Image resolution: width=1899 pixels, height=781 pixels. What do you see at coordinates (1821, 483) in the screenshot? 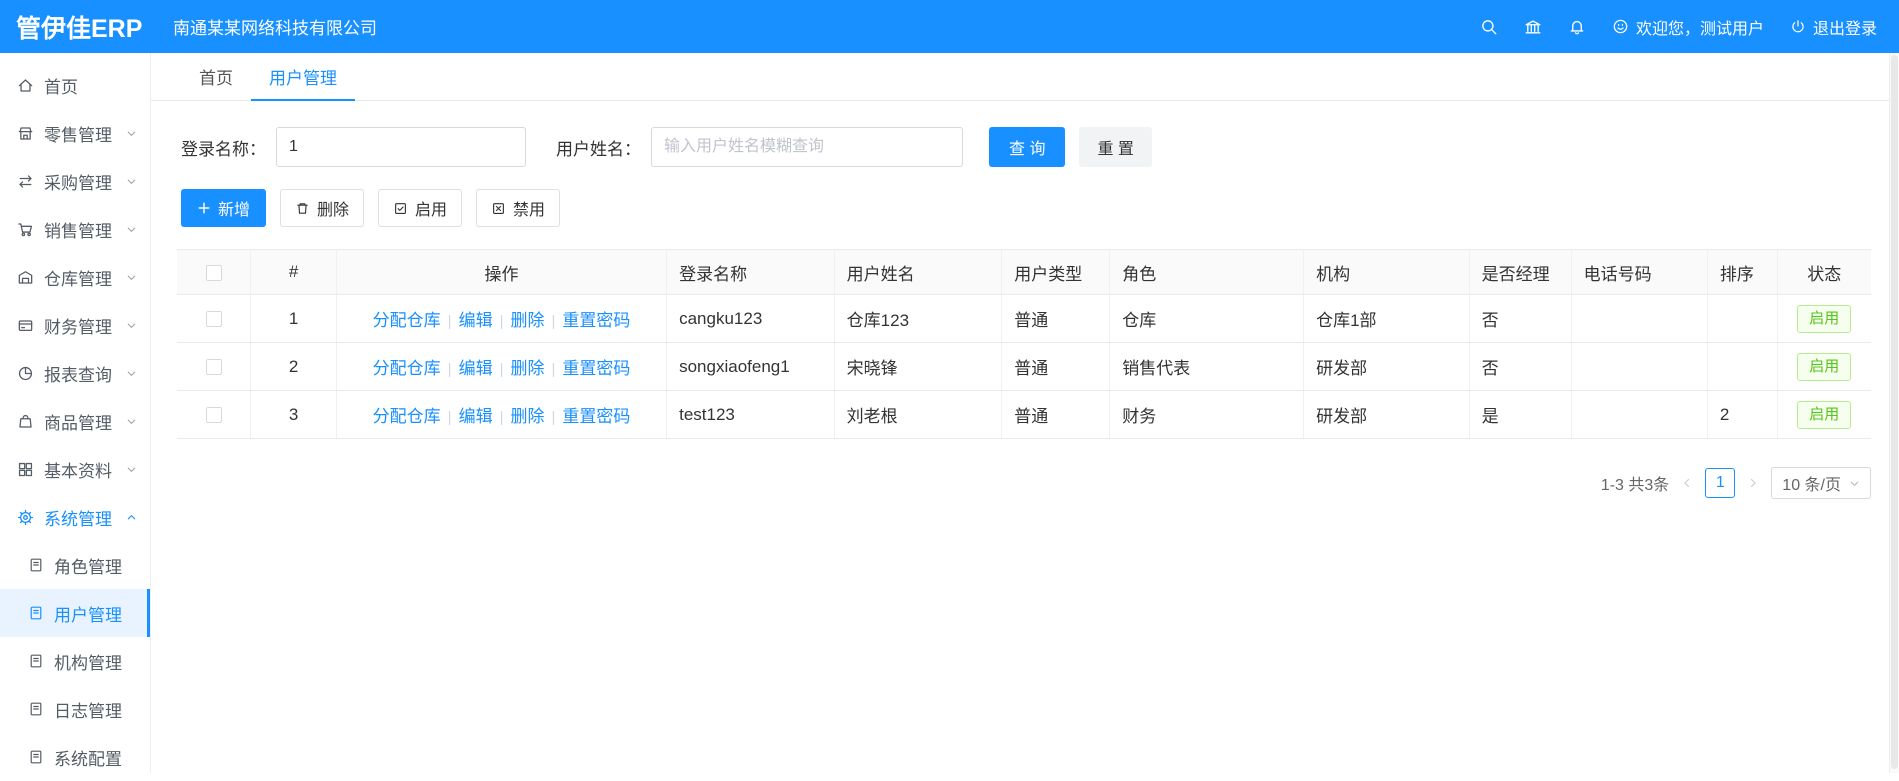
I see `page-size-select: 10 条/页` at bounding box center [1821, 483].